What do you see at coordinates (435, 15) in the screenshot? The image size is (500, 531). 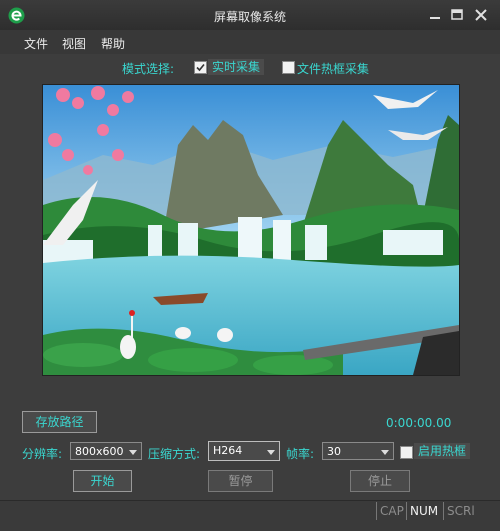 I see `minimize-icon` at bounding box center [435, 15].